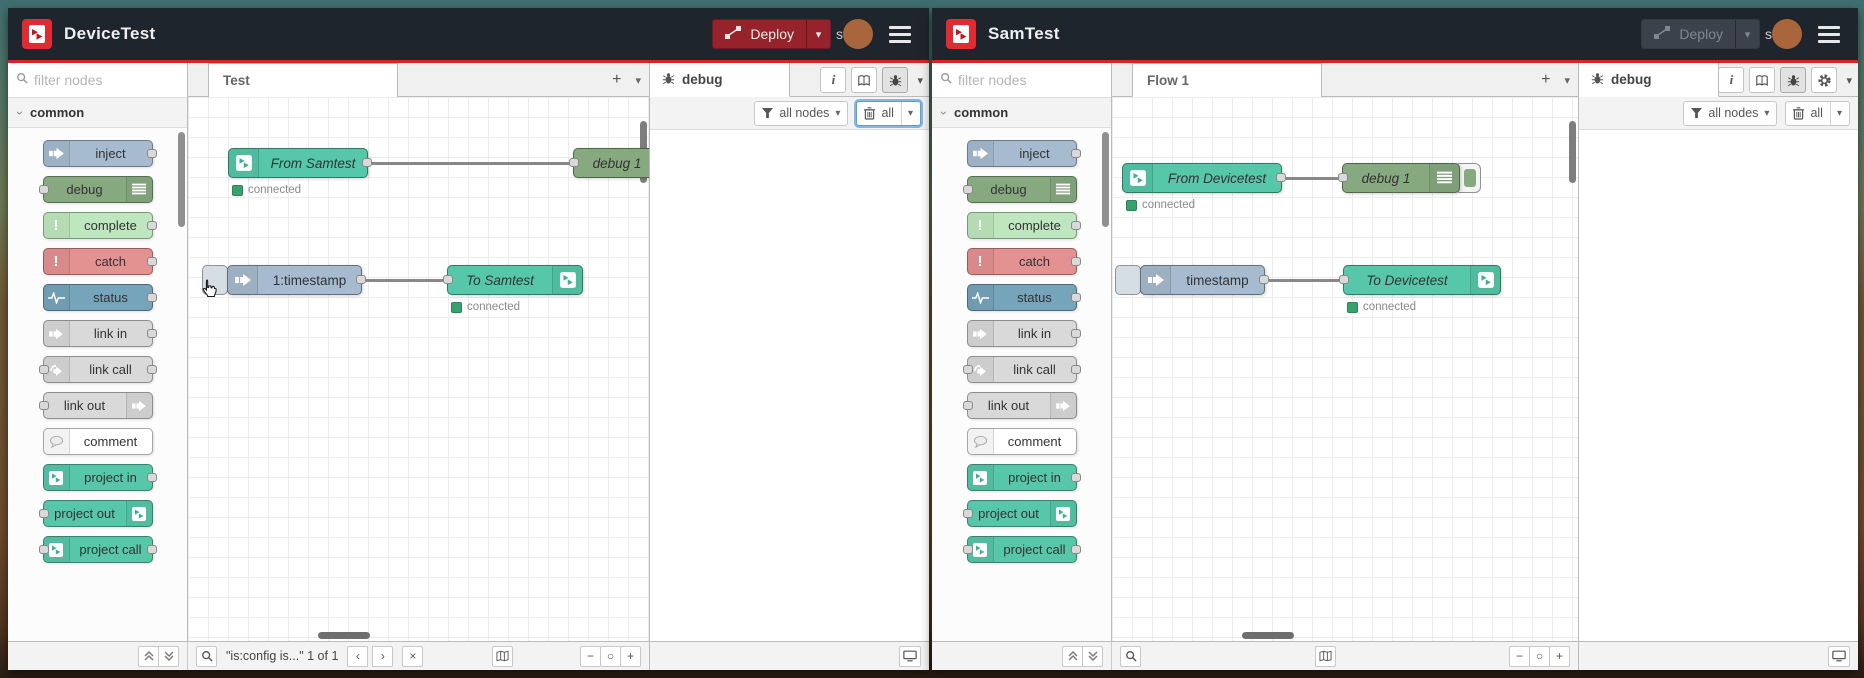 This screenshot has width=1864, height=678. Describe the element at coordinates (854, 34) in the screenshot. I see `user-avatar: s` at that location.